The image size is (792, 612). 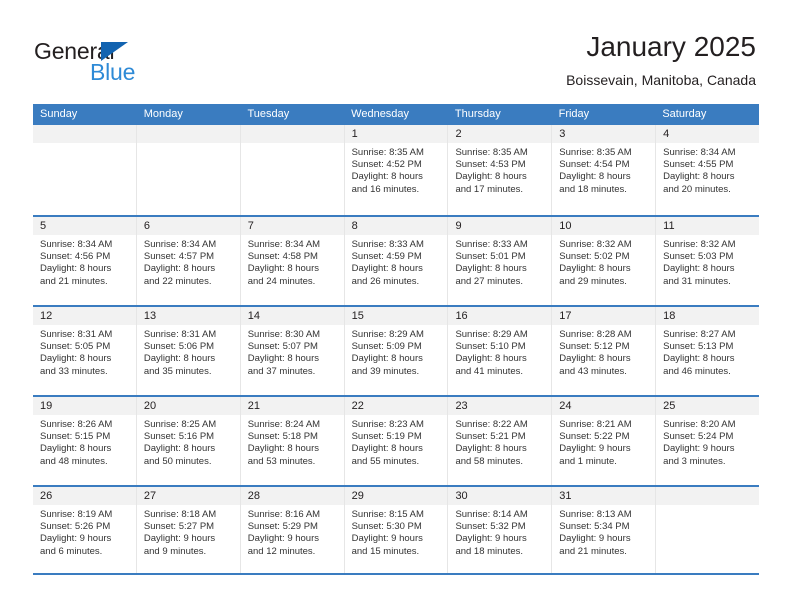 I want to click on daylight-text-line2: and 29 minutes., so click(x=593, y=281).